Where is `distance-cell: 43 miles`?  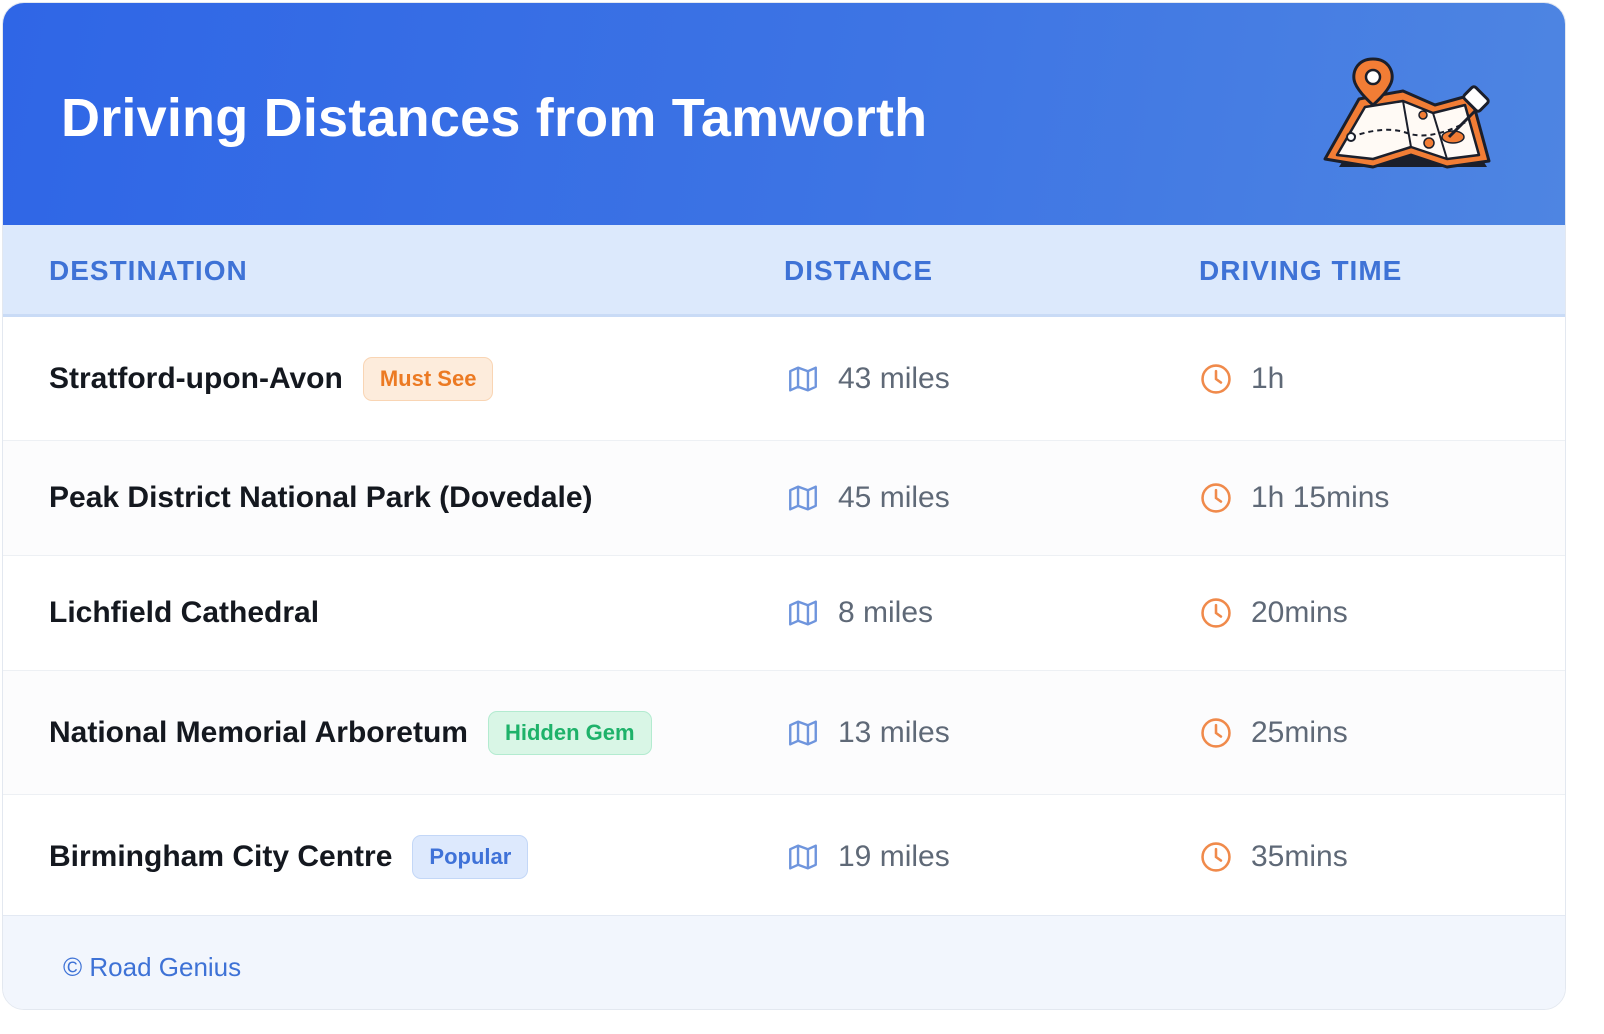 distance-cell: 43 miles is located at coordinates (868, 379).